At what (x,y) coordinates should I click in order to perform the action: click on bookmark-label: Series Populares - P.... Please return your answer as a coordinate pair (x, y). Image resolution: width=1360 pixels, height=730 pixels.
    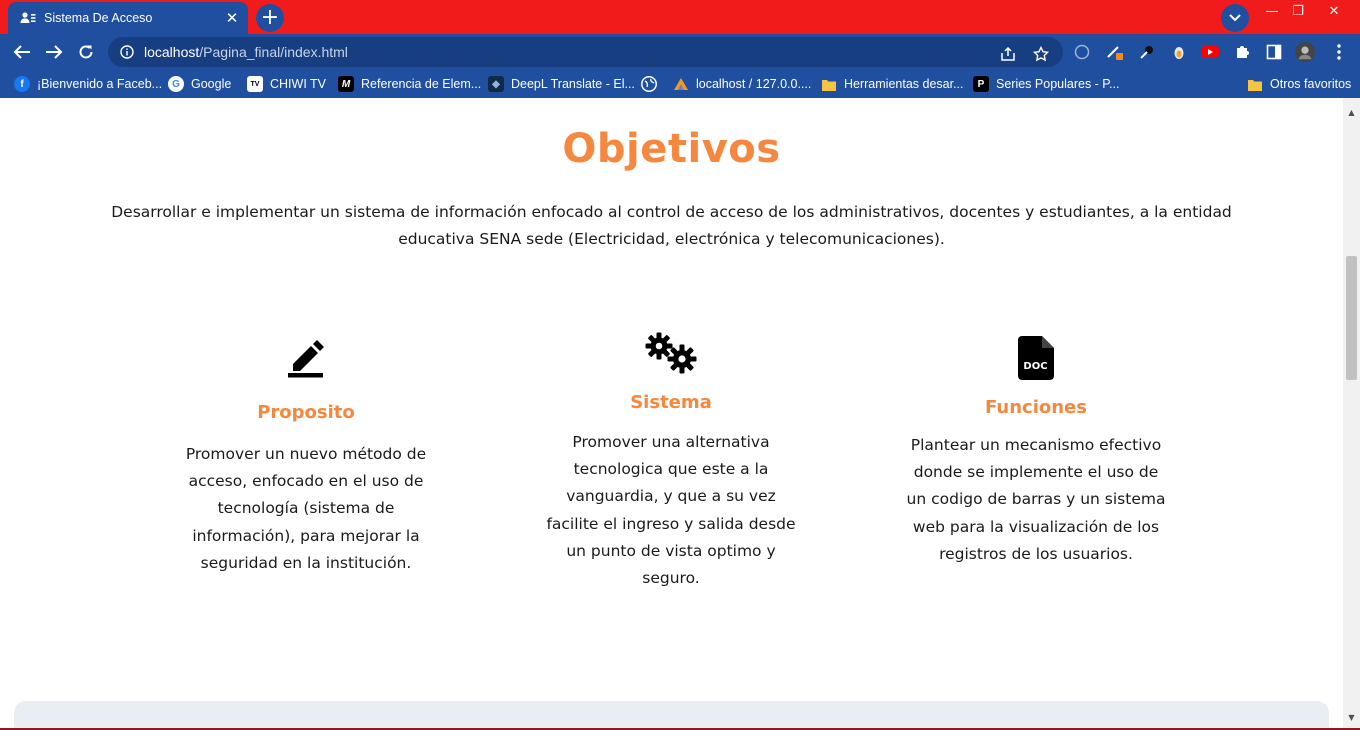
    Looking at the image, I should click on (1058, 84).